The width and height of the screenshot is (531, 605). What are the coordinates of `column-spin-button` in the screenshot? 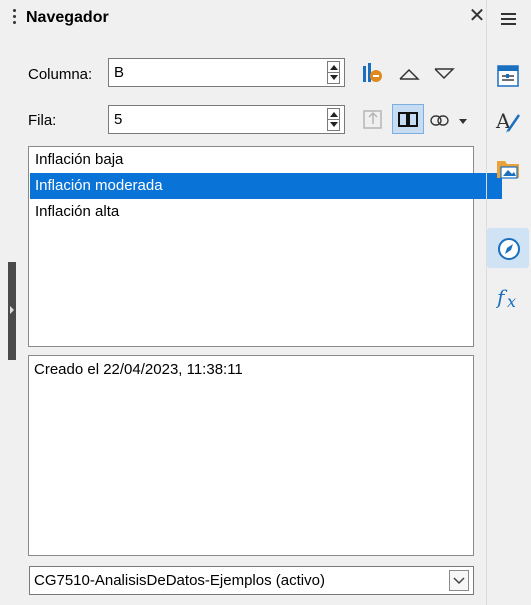 It's located at (333, 72).